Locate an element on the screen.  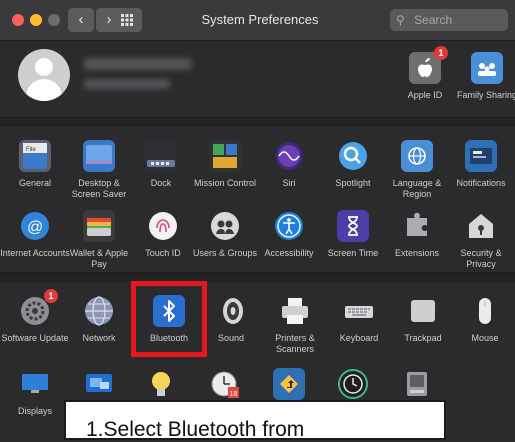
pref-label: Touch ID is located at coordinates (163, 253).